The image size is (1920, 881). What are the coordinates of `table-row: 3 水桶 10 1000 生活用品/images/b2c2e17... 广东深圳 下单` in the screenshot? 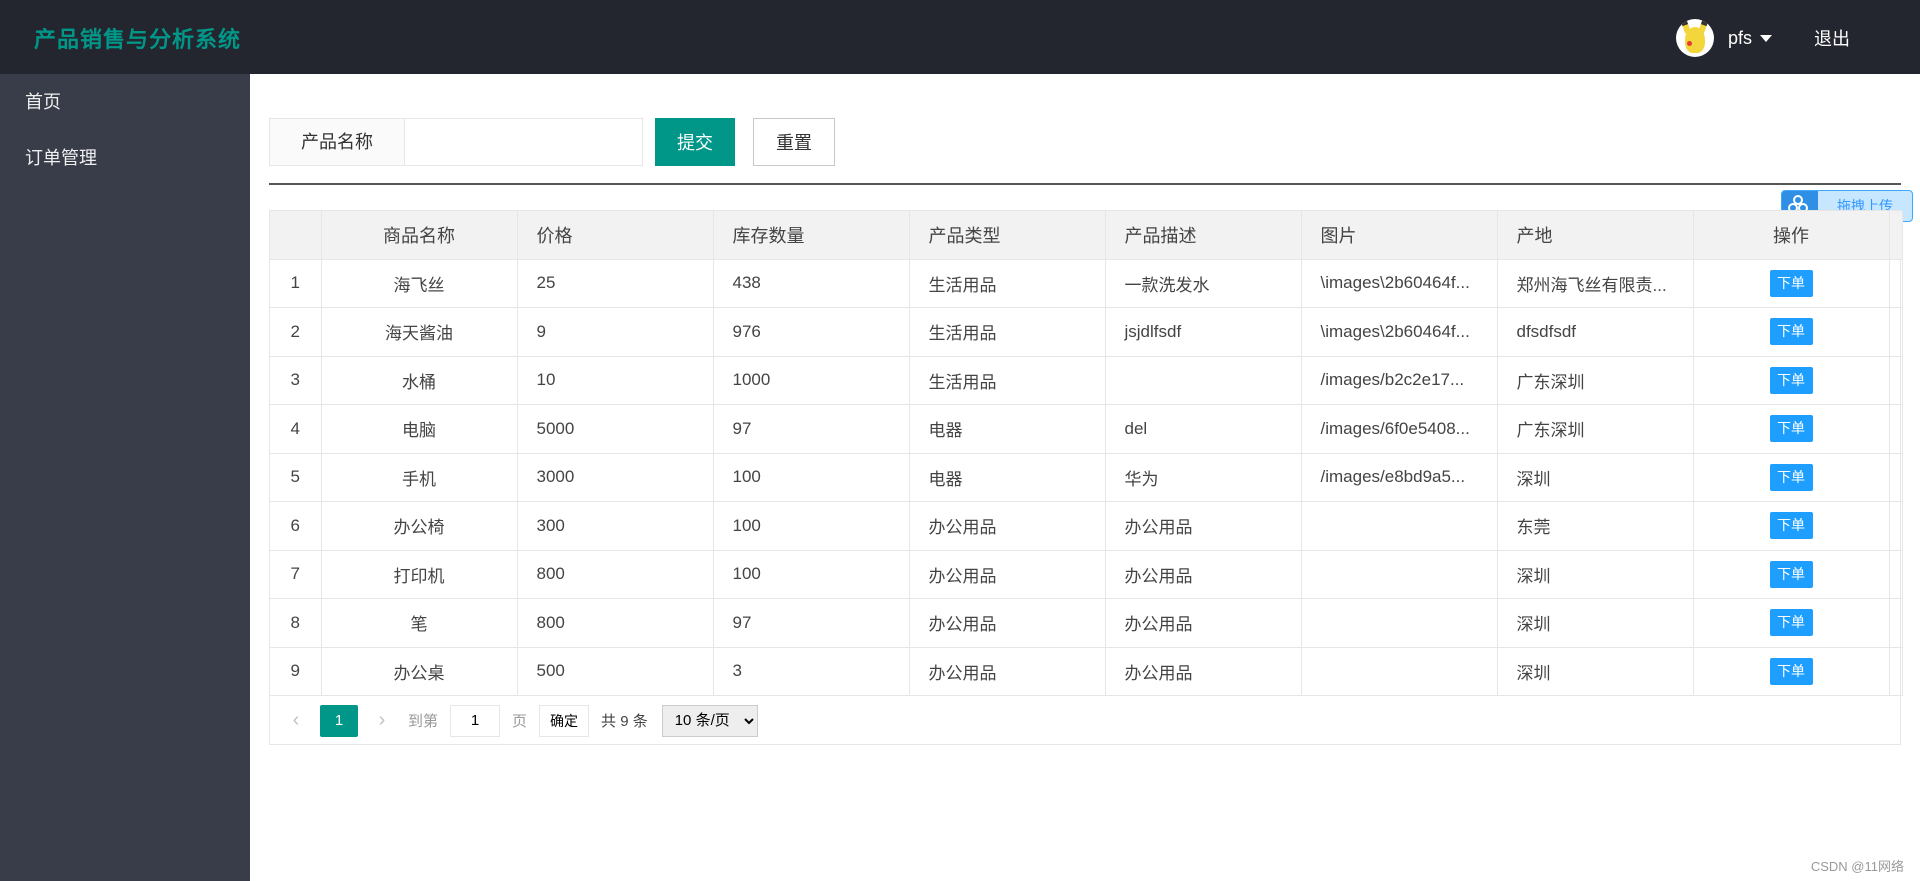 It's located at (1086, 380).